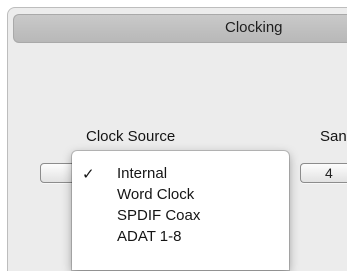  I want to click on menu-item-label: ADAT 1-8, so click(149, 236).